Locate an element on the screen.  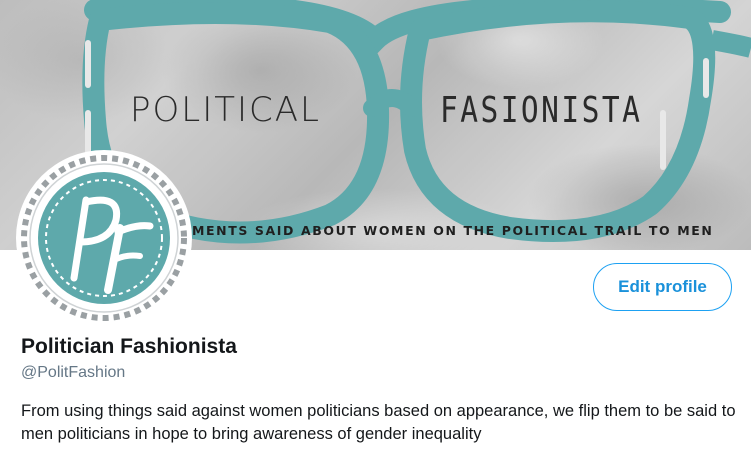
pf-monogram-icon is located at coordinates (104, 238).